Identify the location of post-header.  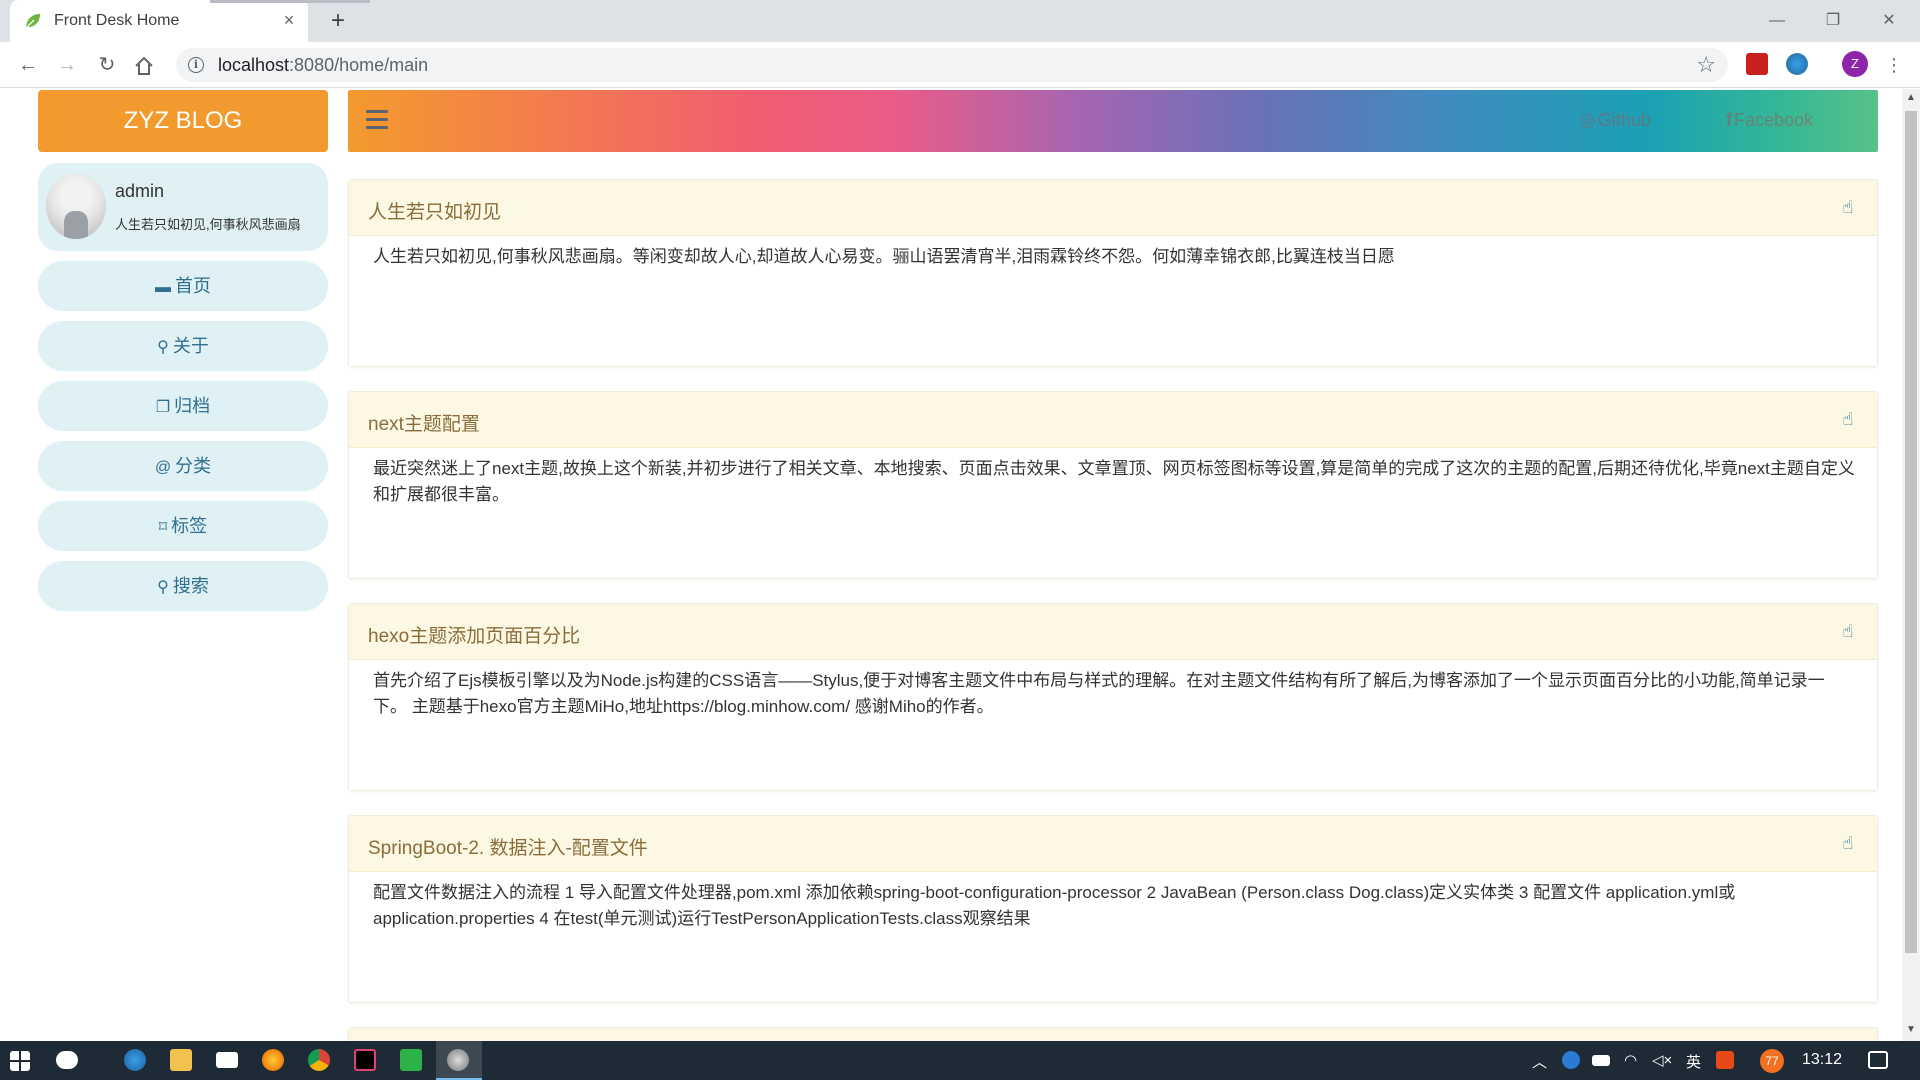
(1113, 1034).